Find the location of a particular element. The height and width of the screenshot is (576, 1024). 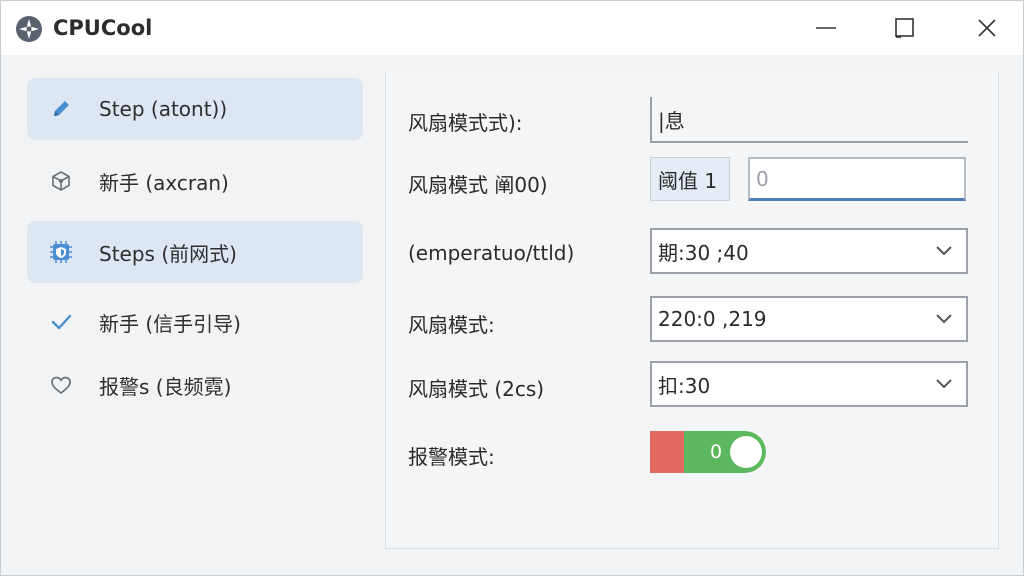

threshold-button: 阈值 1 is located at coordinates (690, 179).